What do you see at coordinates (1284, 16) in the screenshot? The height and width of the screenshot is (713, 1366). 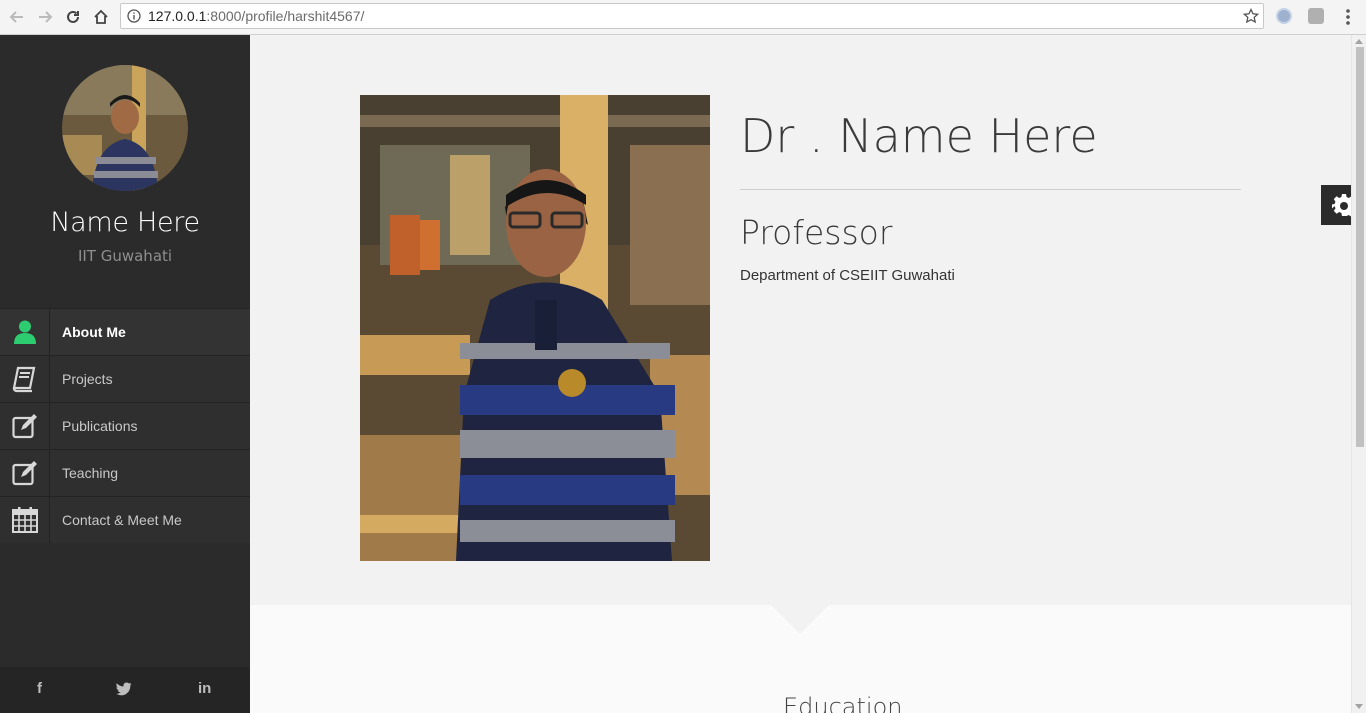 I see `extension-icon` at bounding box center [1284, 16].